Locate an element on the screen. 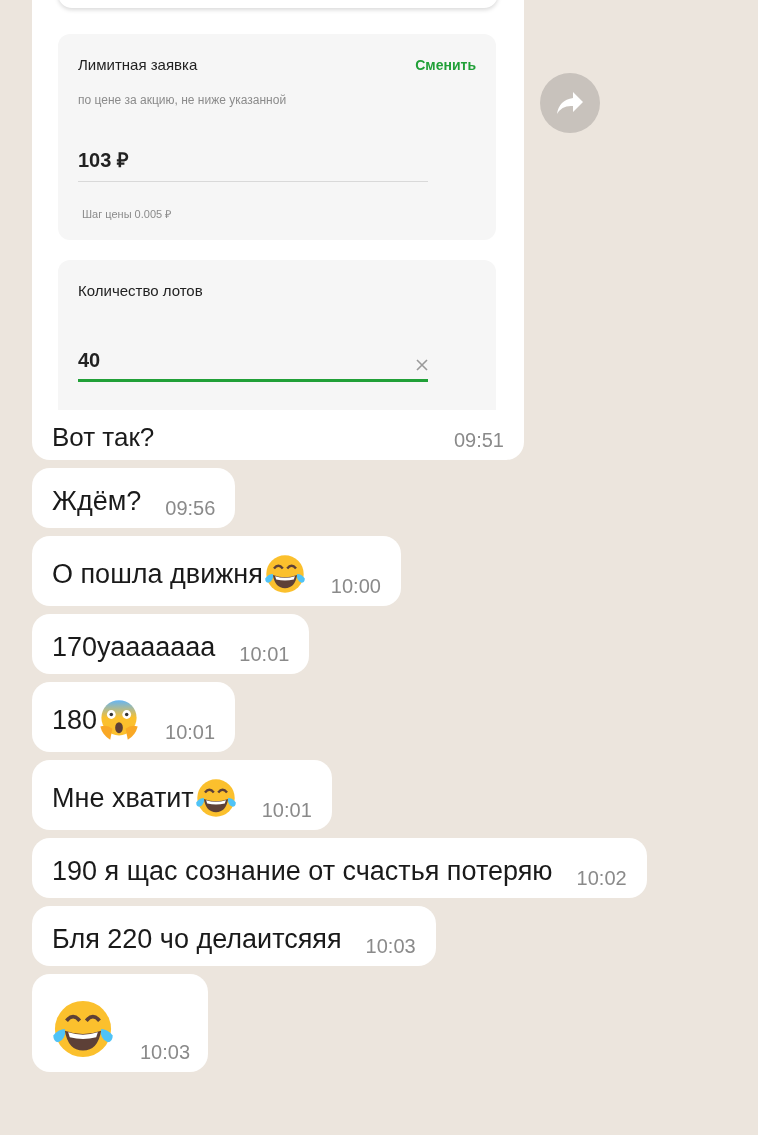 Image resolution: width=758 pixels, height=1135 pixels. share-arrow-icon is located at coordinates (570, 103).